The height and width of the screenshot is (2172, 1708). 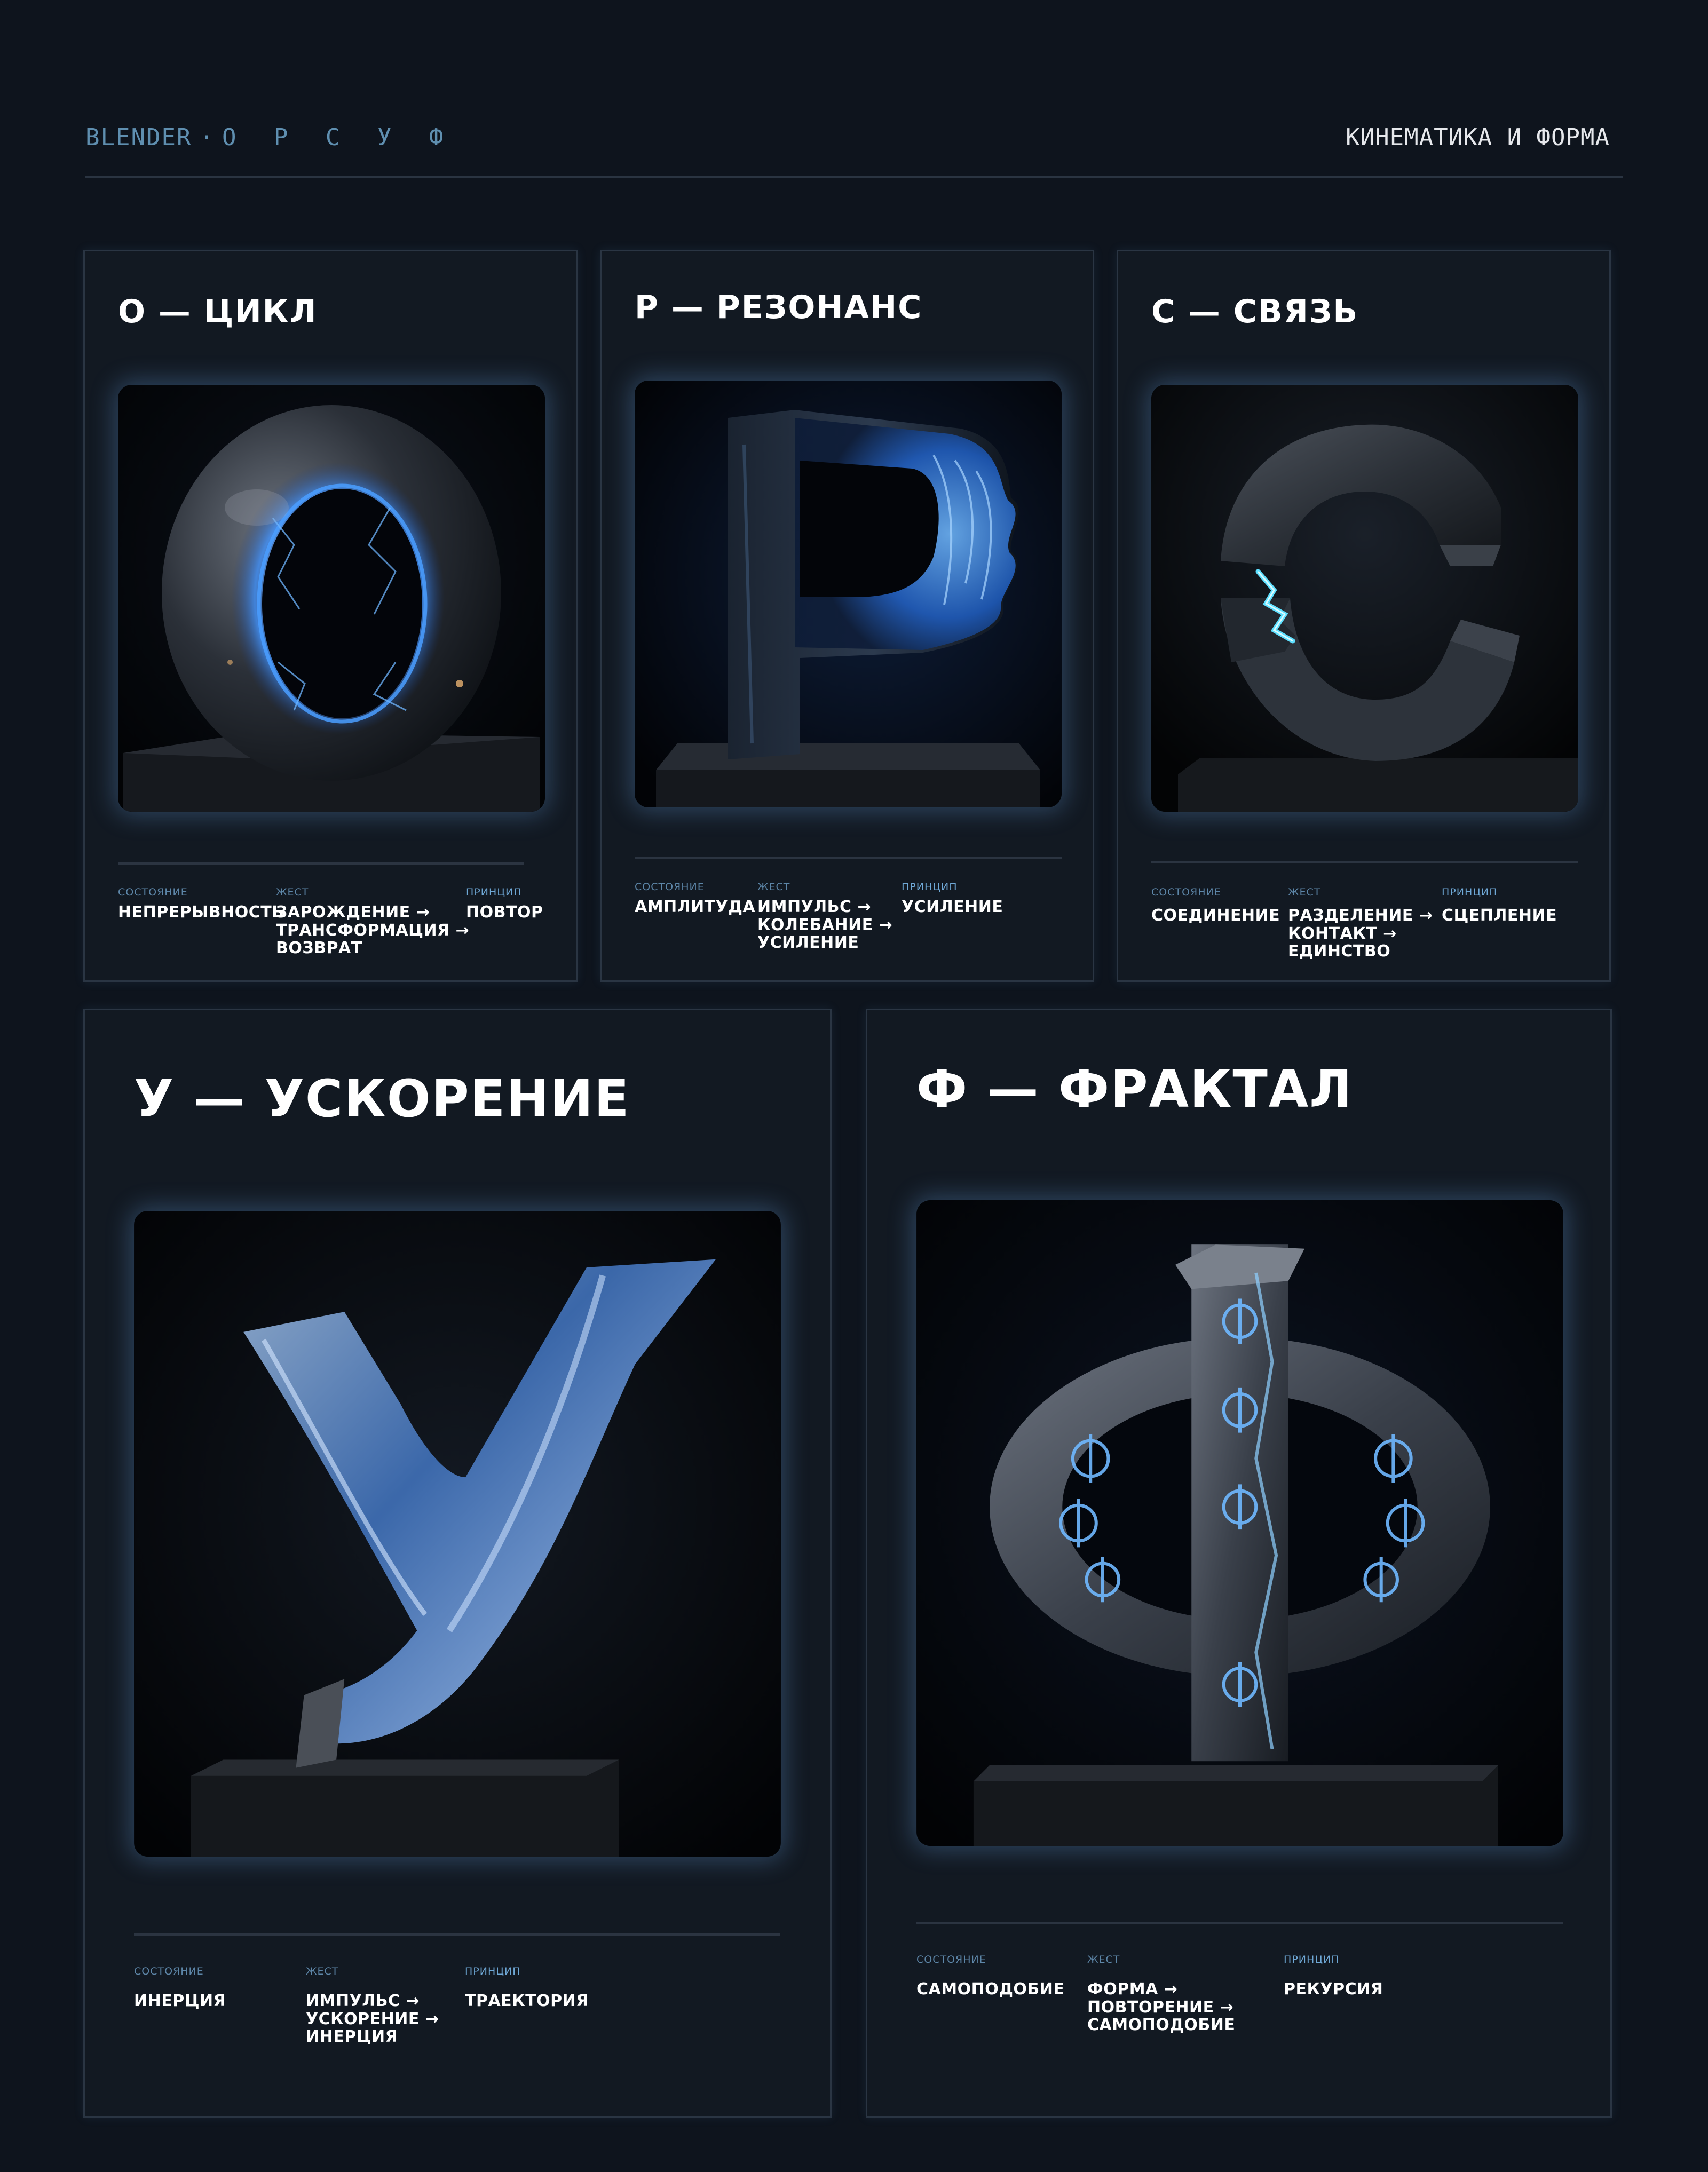 I want to click on letter-p-sculpture, so click(x=848, y=594).